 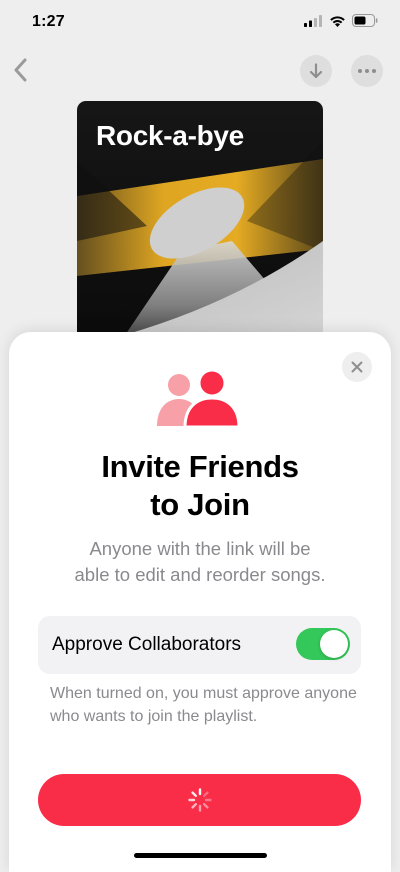 What do you see at coordinates (147, 644) in the screenshot?
I see `approve-collaborators-label: Approve Collaborators` at bounding box center [147, 644].